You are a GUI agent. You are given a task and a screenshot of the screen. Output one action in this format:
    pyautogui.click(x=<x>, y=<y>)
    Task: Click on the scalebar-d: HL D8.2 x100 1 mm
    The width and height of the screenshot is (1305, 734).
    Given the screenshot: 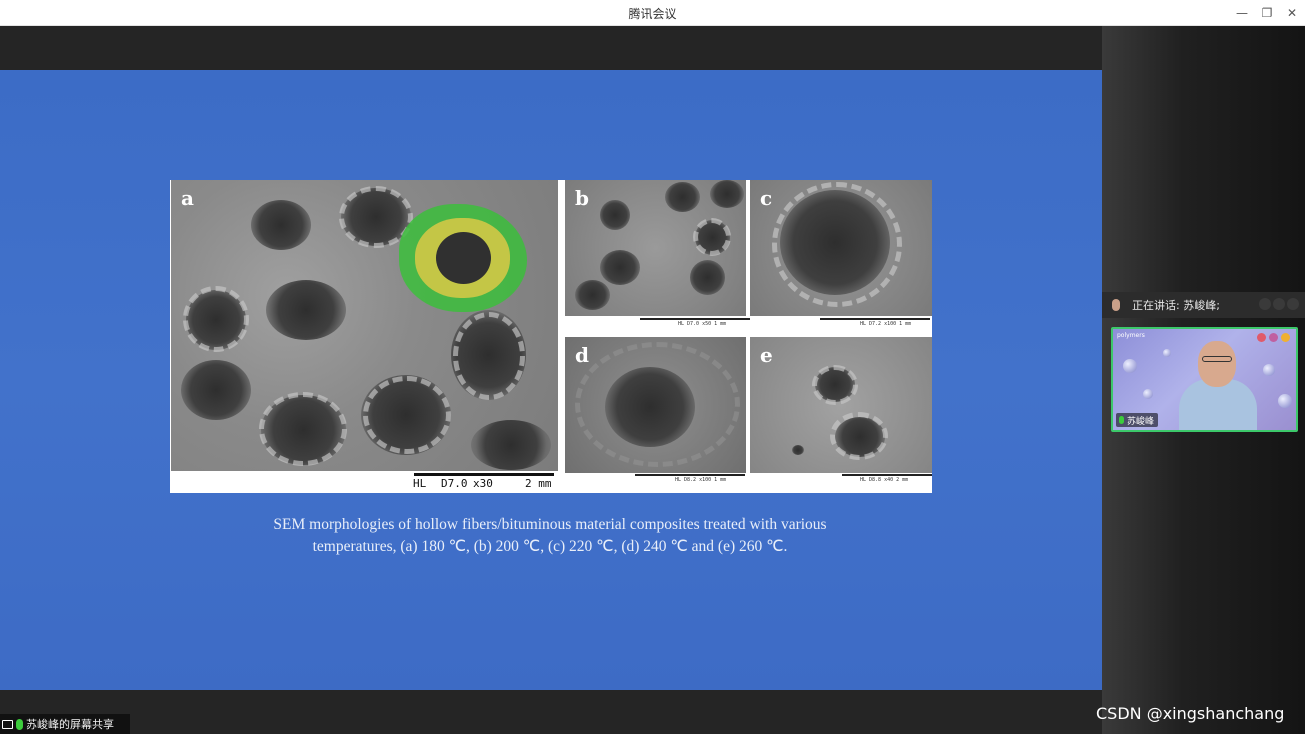 What is the action you would take?
    pyautogui.click(x=690, y=483)
    